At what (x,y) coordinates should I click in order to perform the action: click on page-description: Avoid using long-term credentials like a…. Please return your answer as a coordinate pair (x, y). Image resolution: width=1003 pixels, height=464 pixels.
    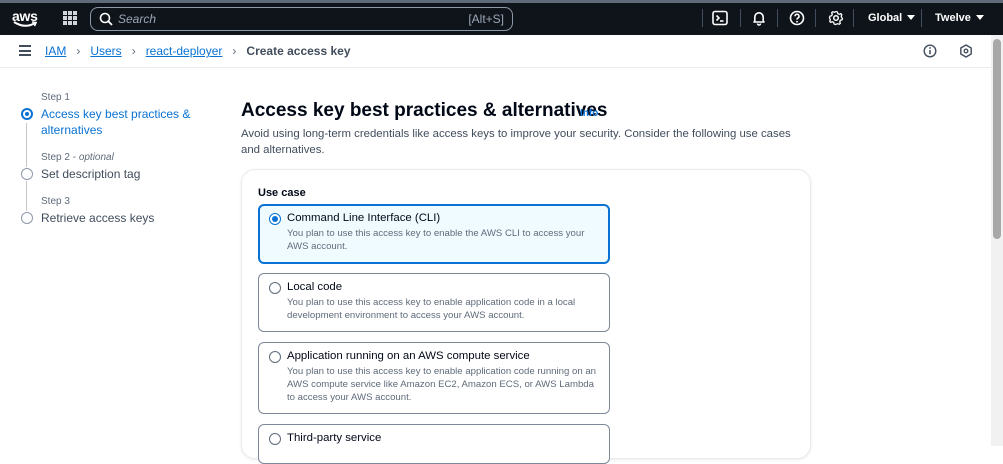
    Looking at the image, I should click on (516, 142).